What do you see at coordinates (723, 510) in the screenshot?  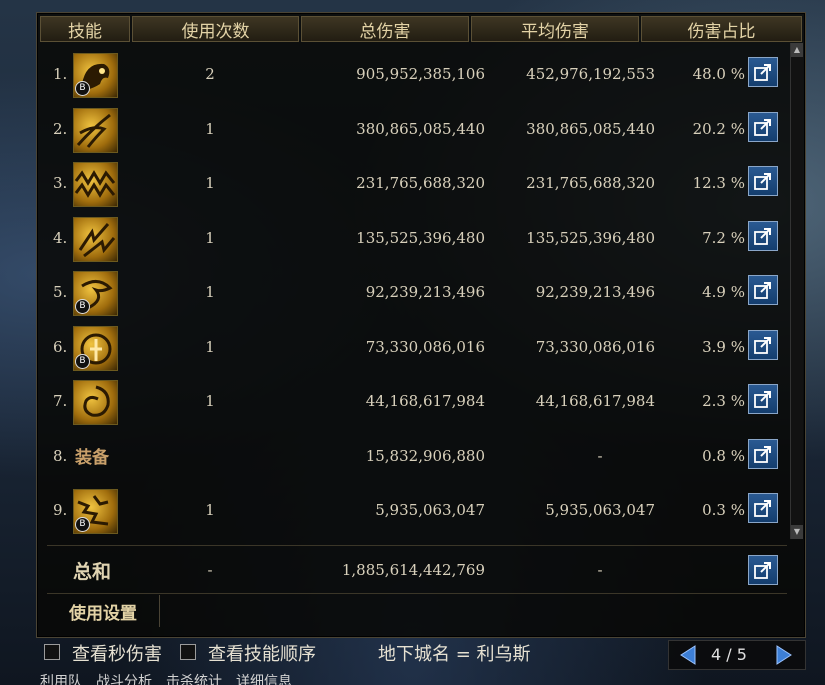 I see `damage-share: 0.3 %` at bounding box center [723, 510].